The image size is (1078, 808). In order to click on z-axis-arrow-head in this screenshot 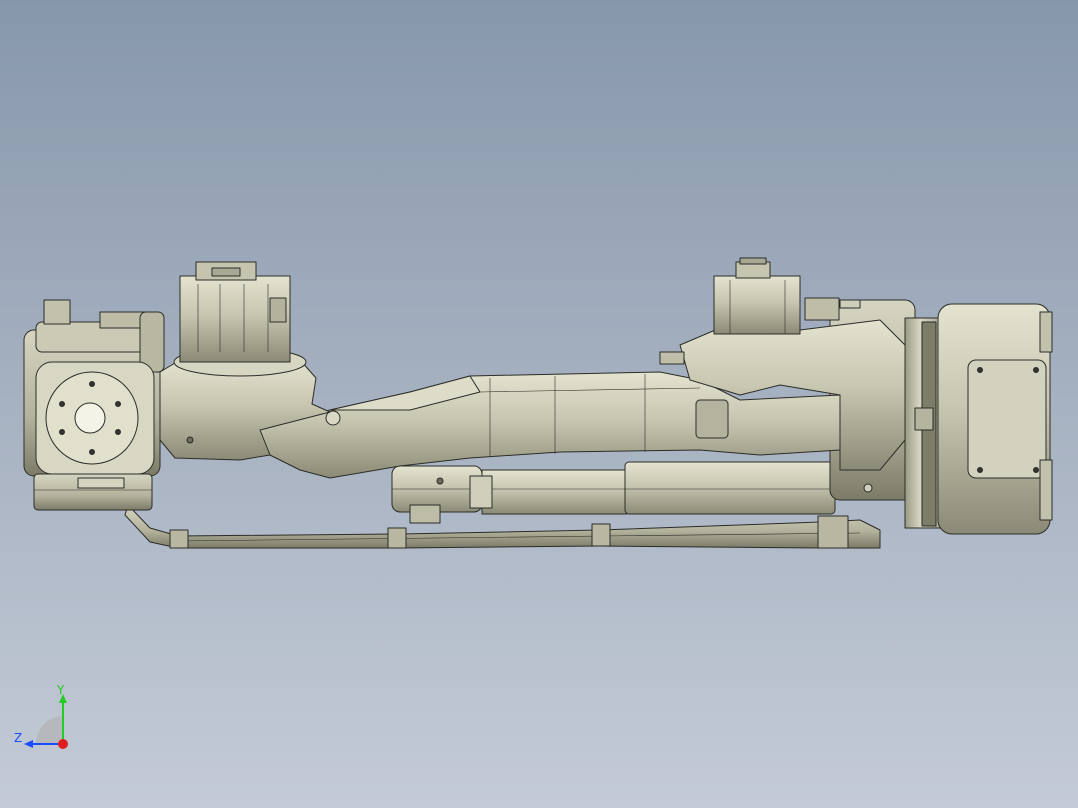, I will do `click(28, 744)`.